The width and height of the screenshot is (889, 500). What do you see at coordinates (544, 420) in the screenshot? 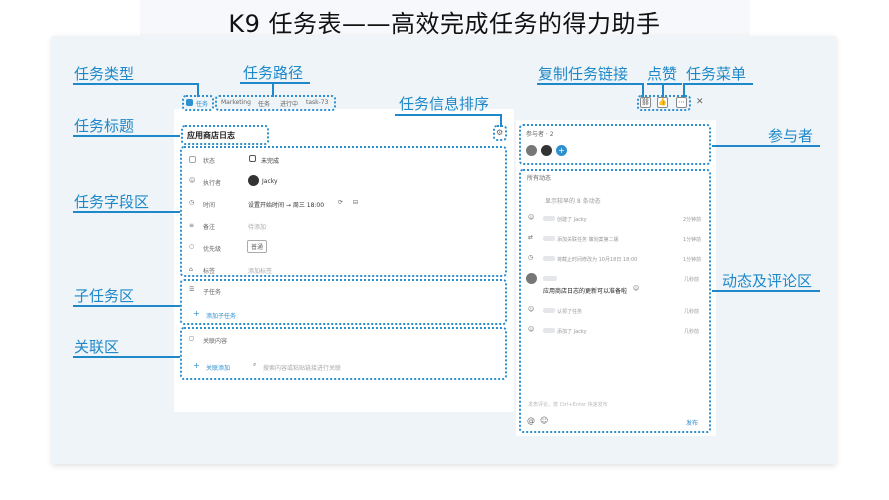
I see `emoji-picker-icon: ☺` at bounding box center [544, 420].